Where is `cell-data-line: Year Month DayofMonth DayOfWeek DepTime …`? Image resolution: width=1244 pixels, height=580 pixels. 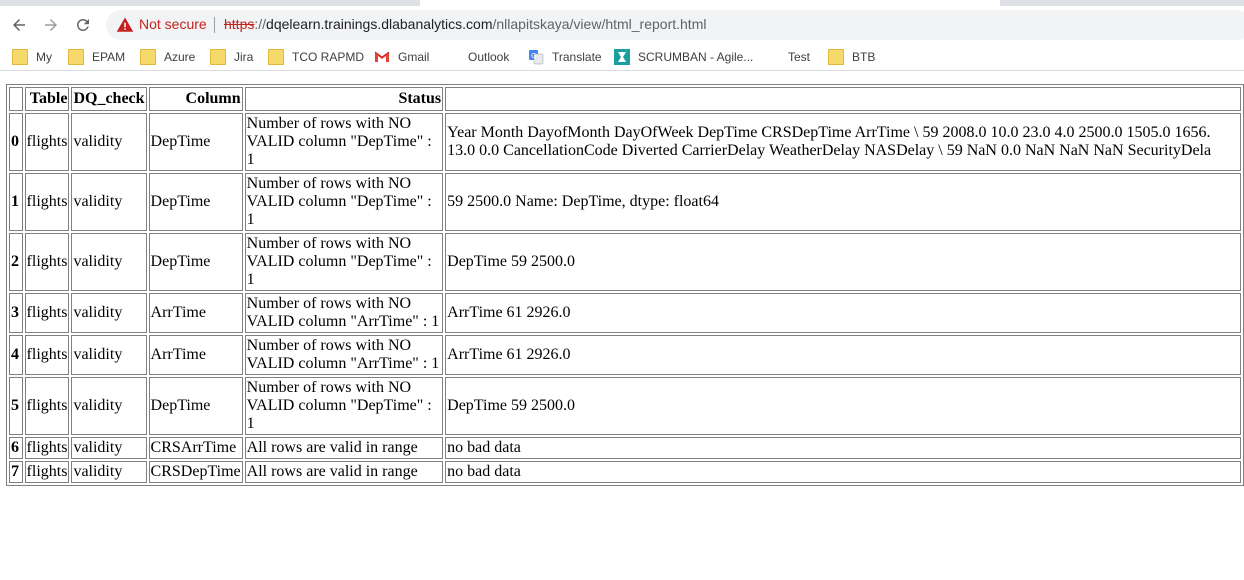
cell-data-line: Year Month DayofMonth DayOfWeek DepTime … is located at coordinates (829, 132).